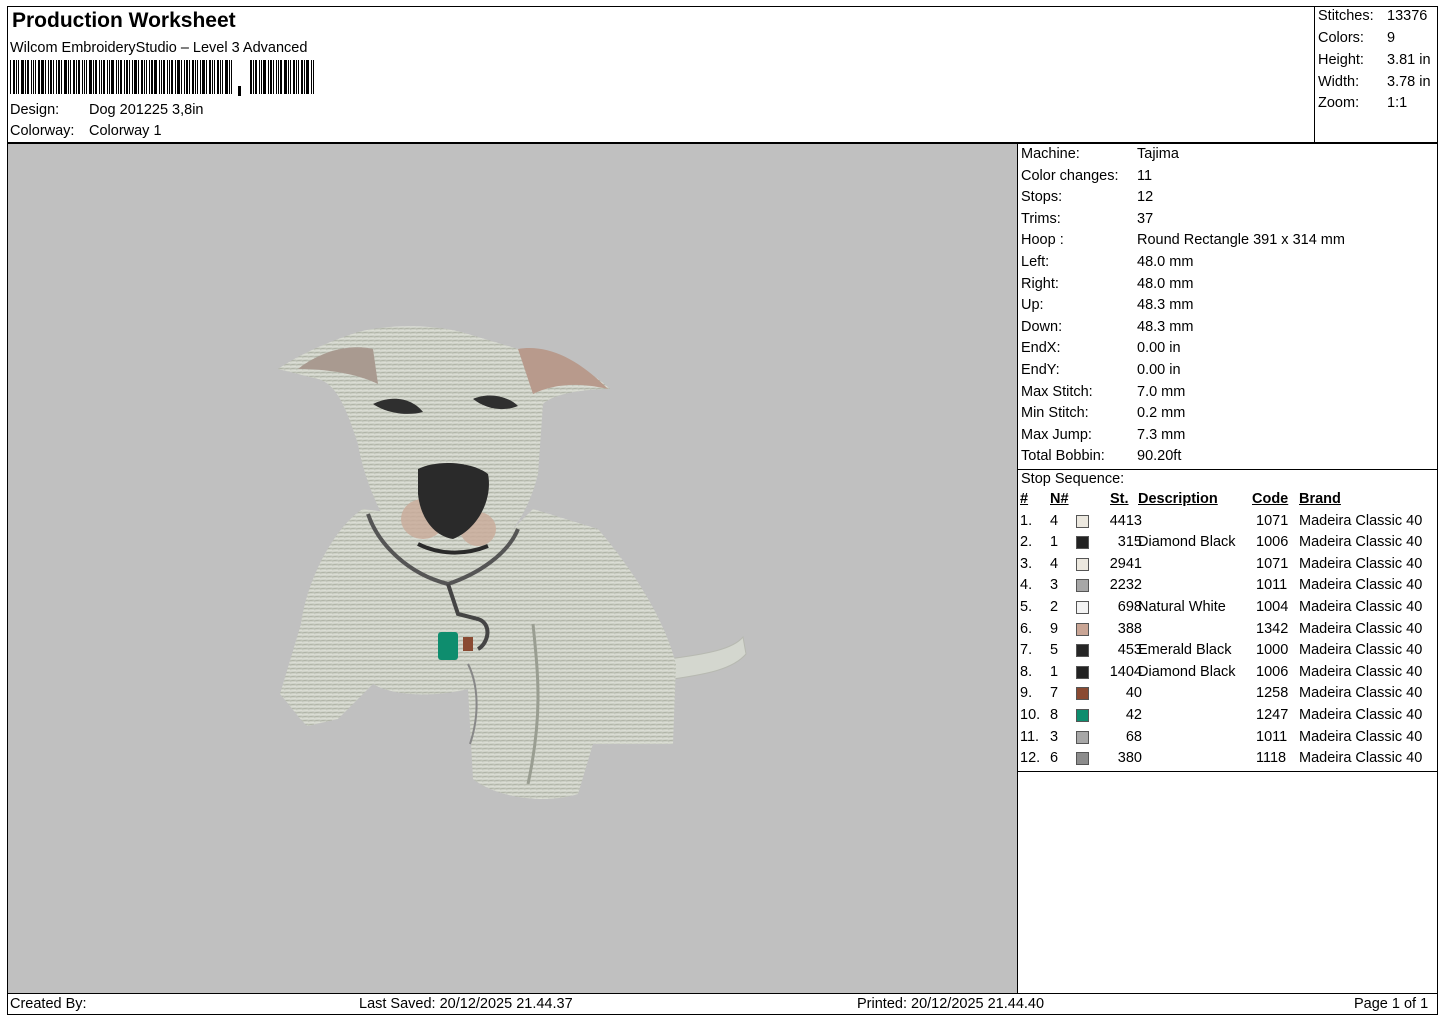 This screenshot has width=1445, height=1021. Describe the element at coordinates (1159, 456) in the screenshot. I see `total-bobbin-value: 90.20ft` at that location.